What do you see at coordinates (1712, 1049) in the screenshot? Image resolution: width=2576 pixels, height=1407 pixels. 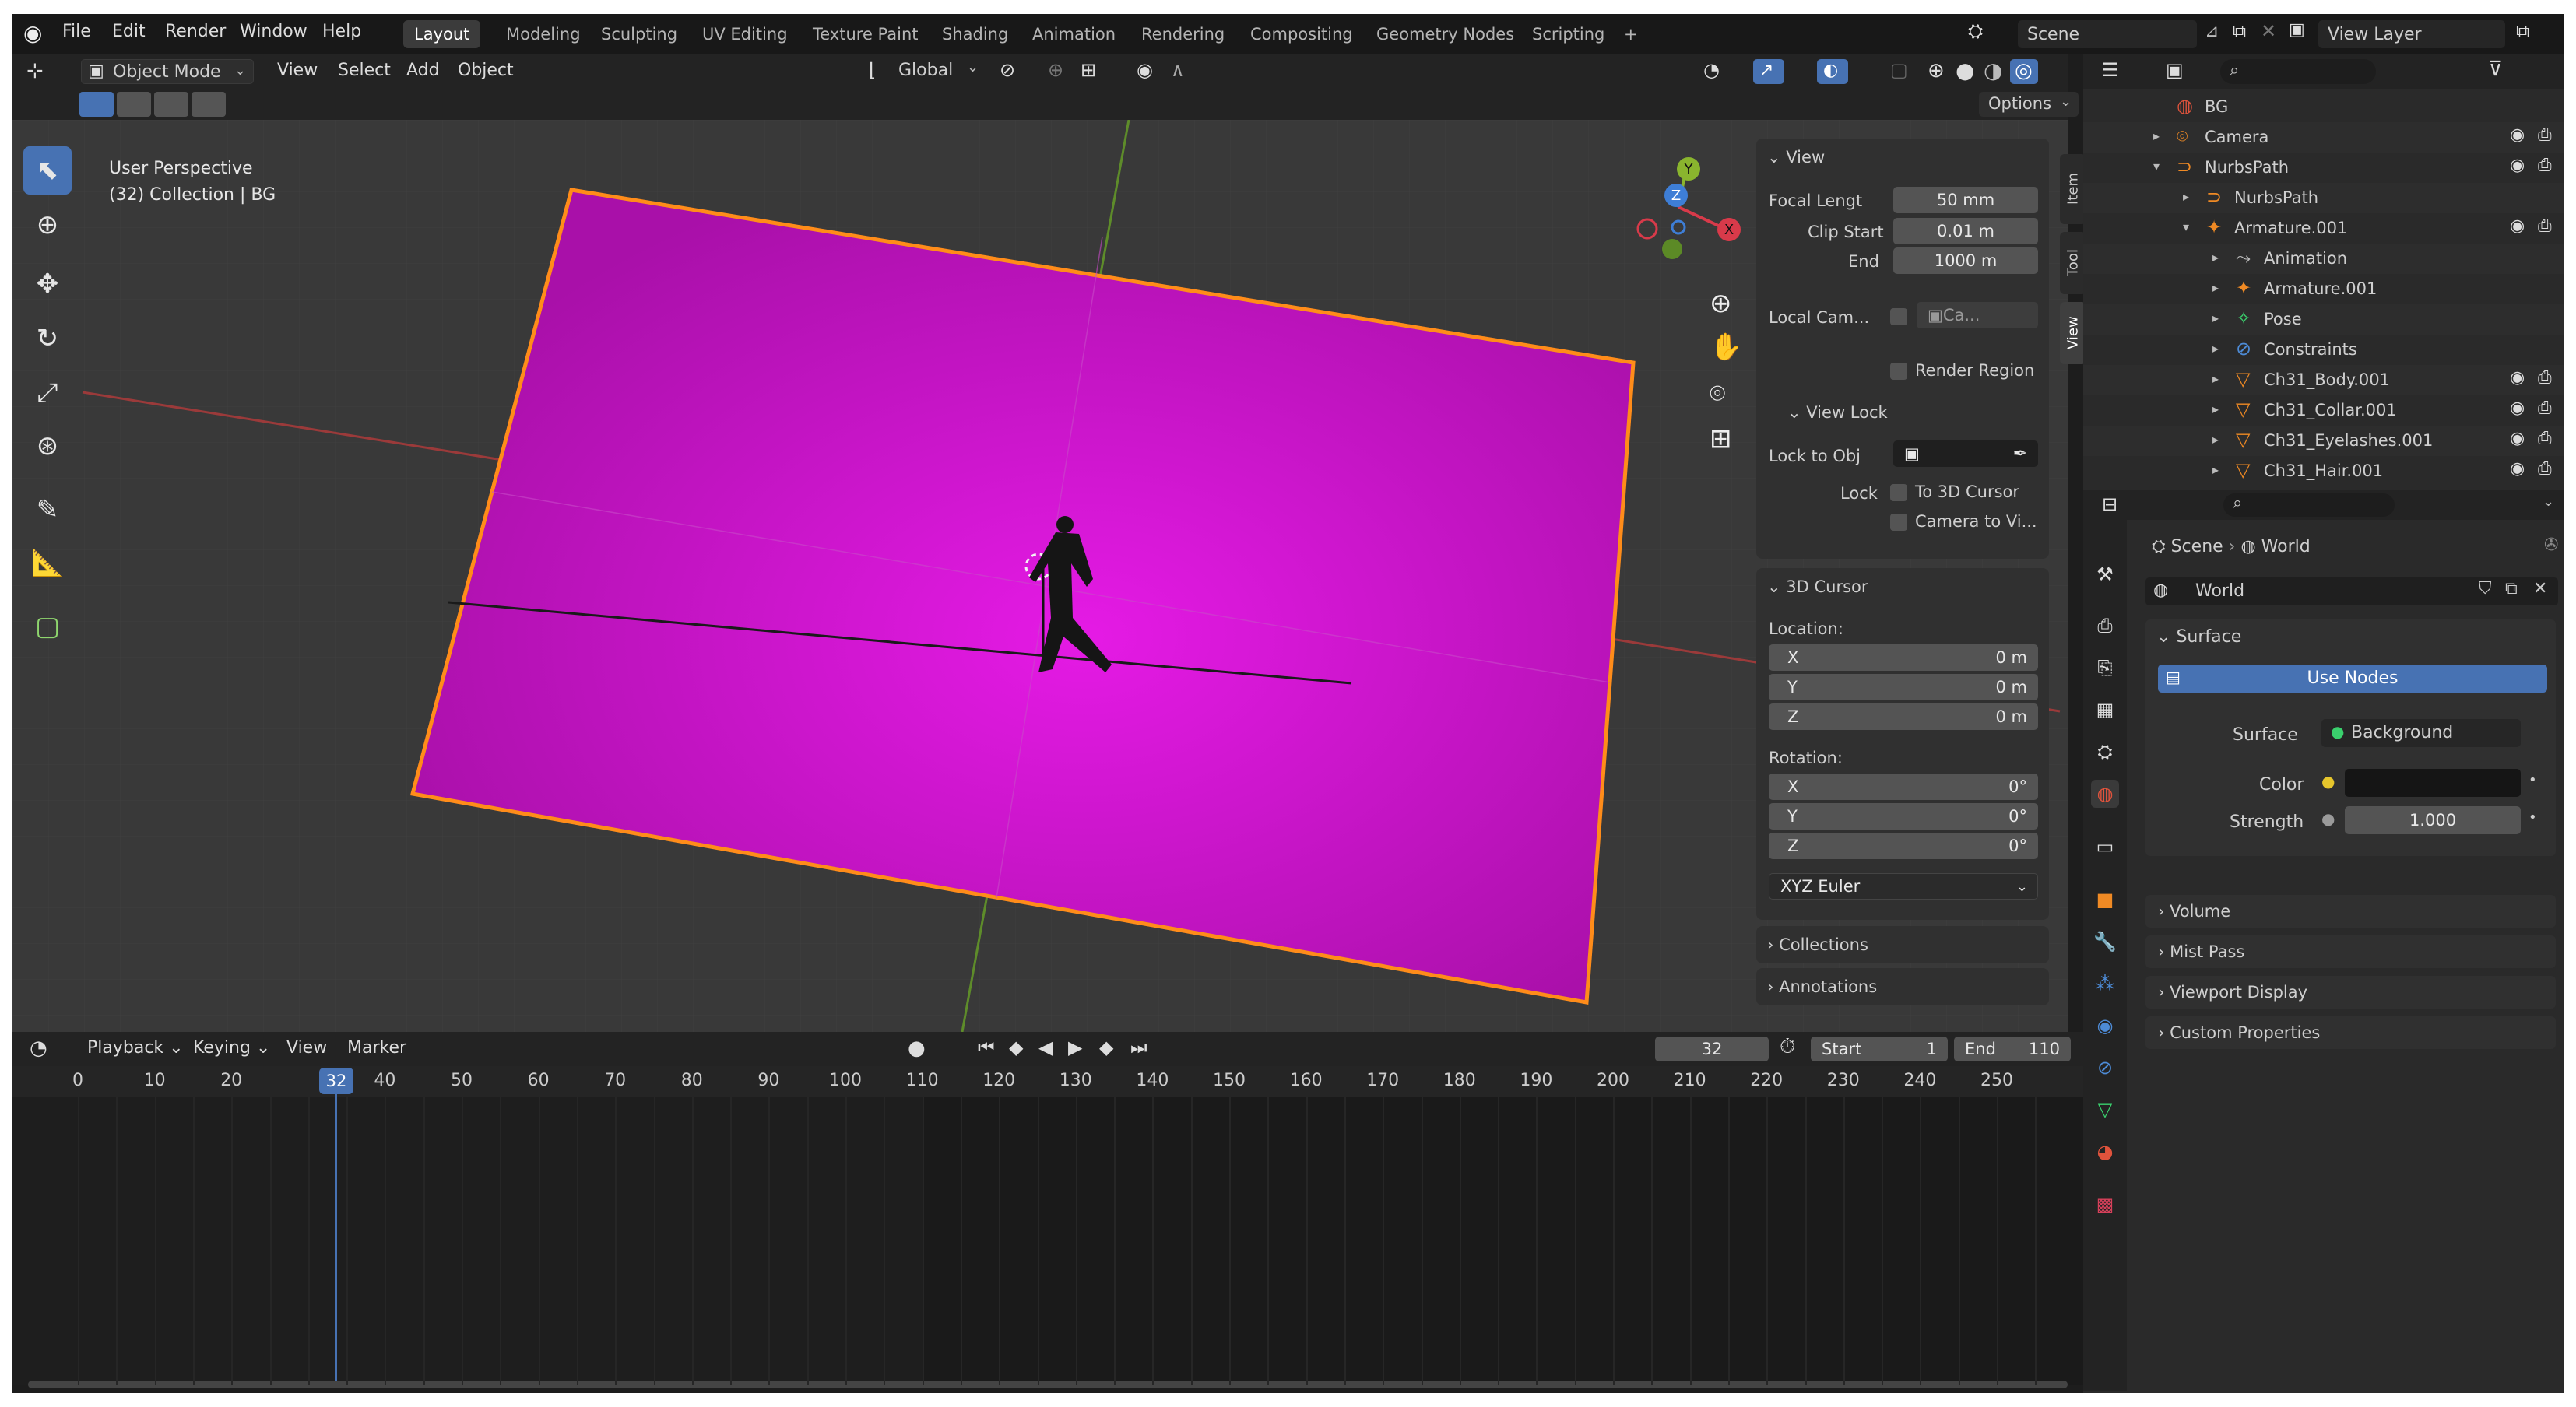 I see `current-frame-field: 32` at bounding box center [1712, 1049].